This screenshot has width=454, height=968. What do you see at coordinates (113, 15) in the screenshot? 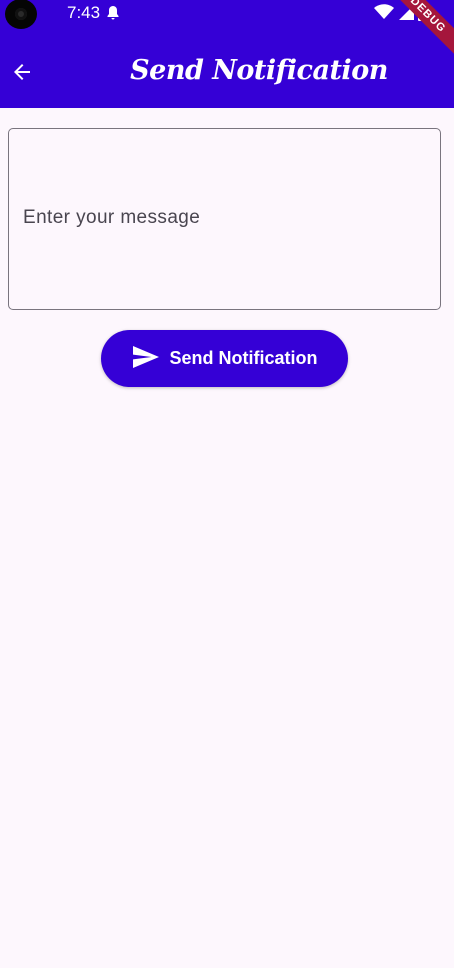
I see `notification-bell-icon` at bounding box center [113, 15].